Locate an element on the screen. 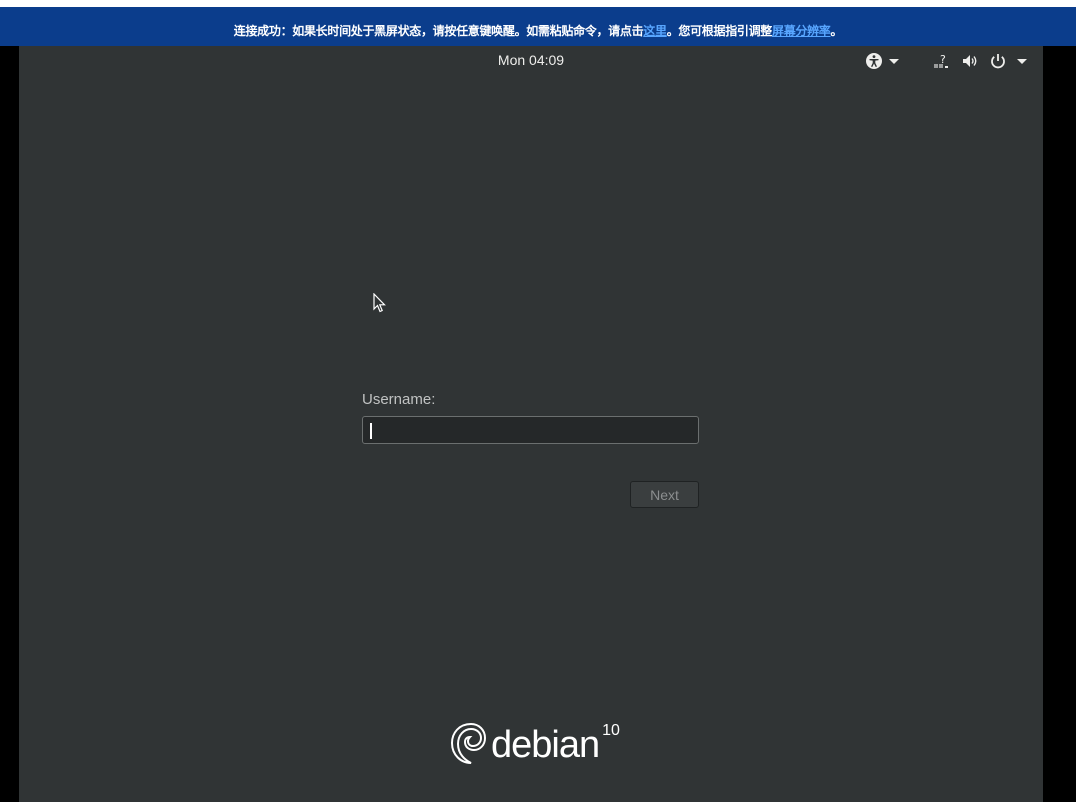 The height and width of the screenshot is (802, 1076). clock: Mon 04:09 is located at coordinates (531, 60).